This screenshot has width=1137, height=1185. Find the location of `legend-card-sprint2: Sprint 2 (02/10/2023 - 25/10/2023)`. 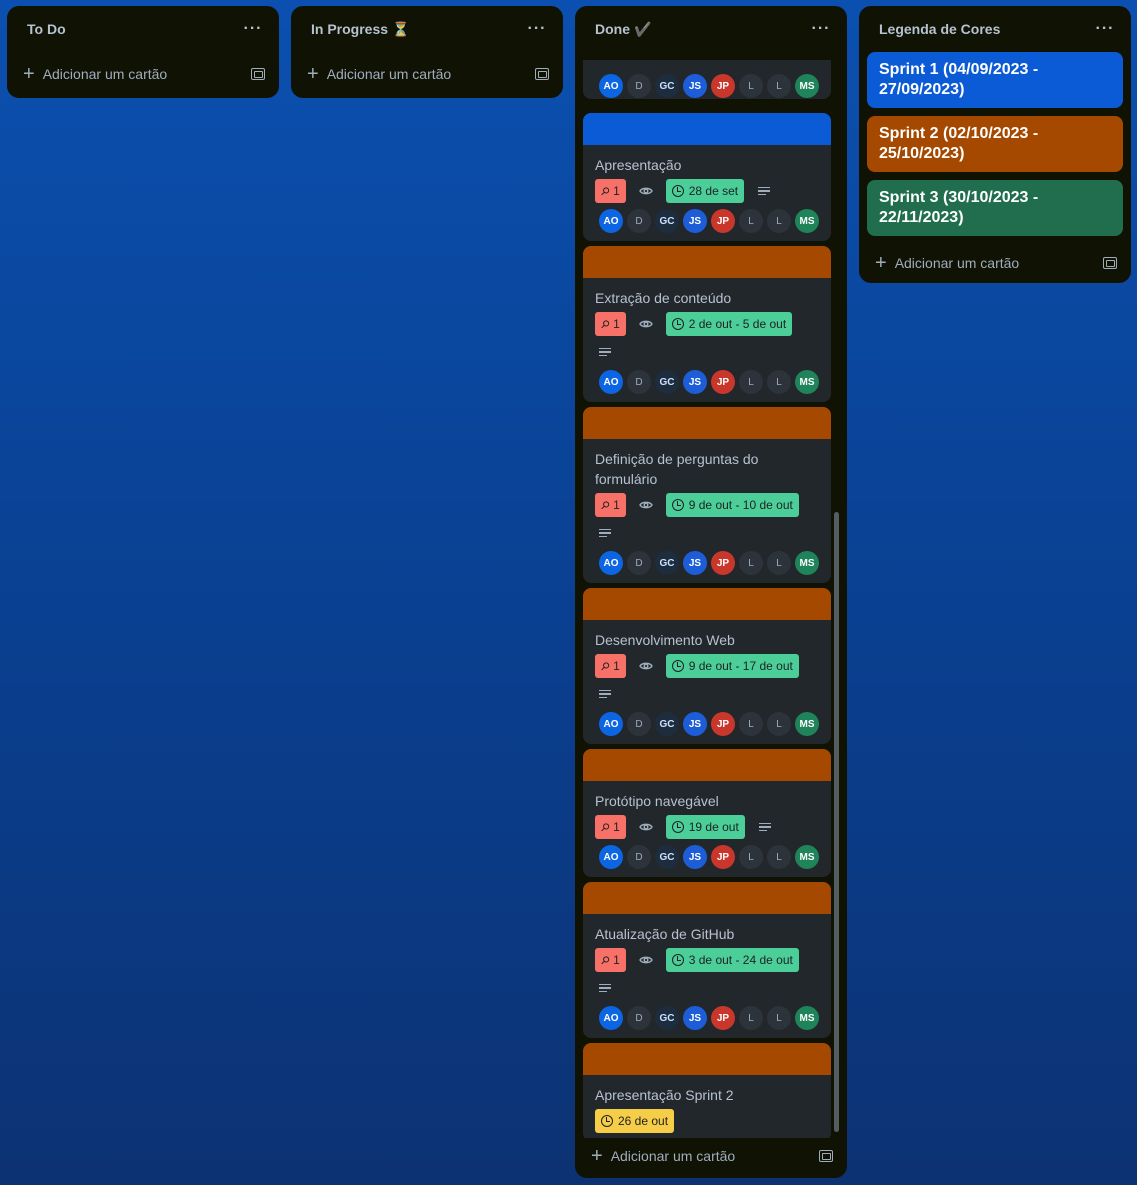

legend-card-sprint2: Sprint 2 (02/10/2023 - 25/10/2023) is located at coordinates (995, 144).